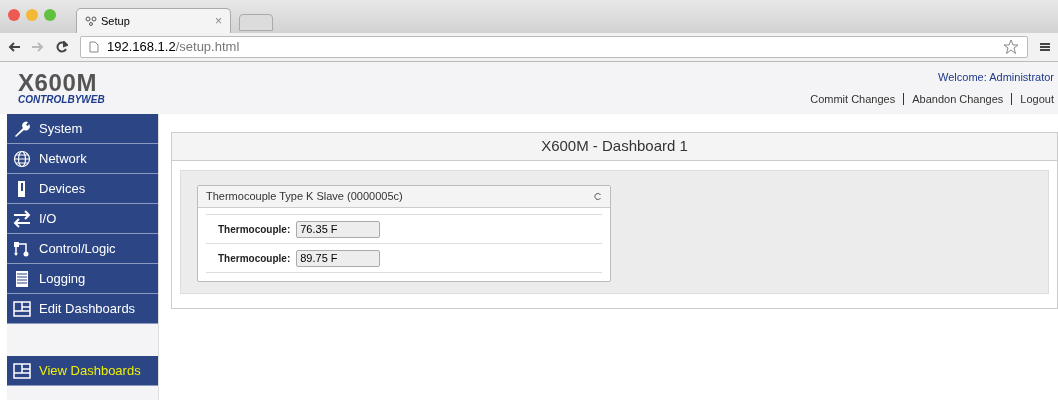 This screenshot has height=400, width=1058. I want to click on sidebar-item: View Dashboards, so click(82, 371).